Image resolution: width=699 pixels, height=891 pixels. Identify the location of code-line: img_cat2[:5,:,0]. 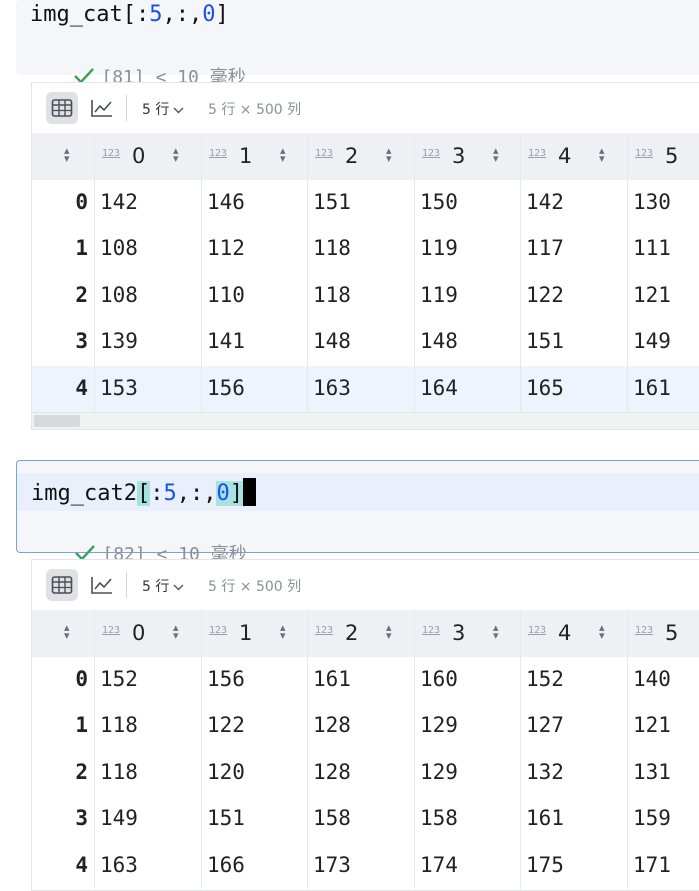
(143, 492).